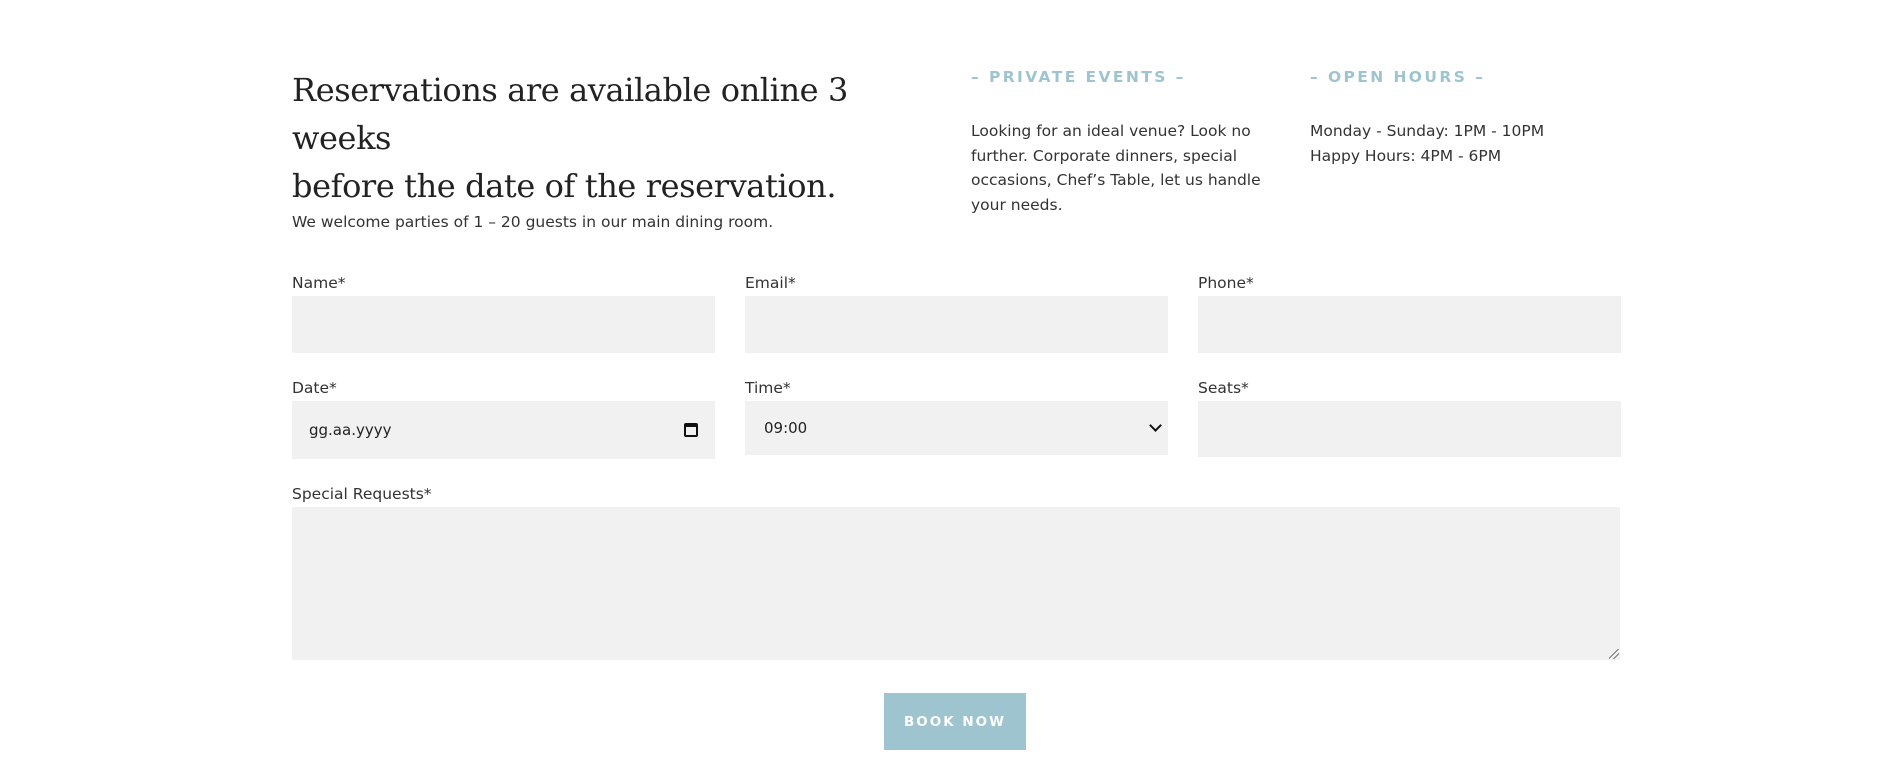 The image size is (1901, 775). What do you see at coordinates (350, 430) in the screenshot?
I see `date-placeholder: gg.aa.yyyy` at bounding box center [350, 430].